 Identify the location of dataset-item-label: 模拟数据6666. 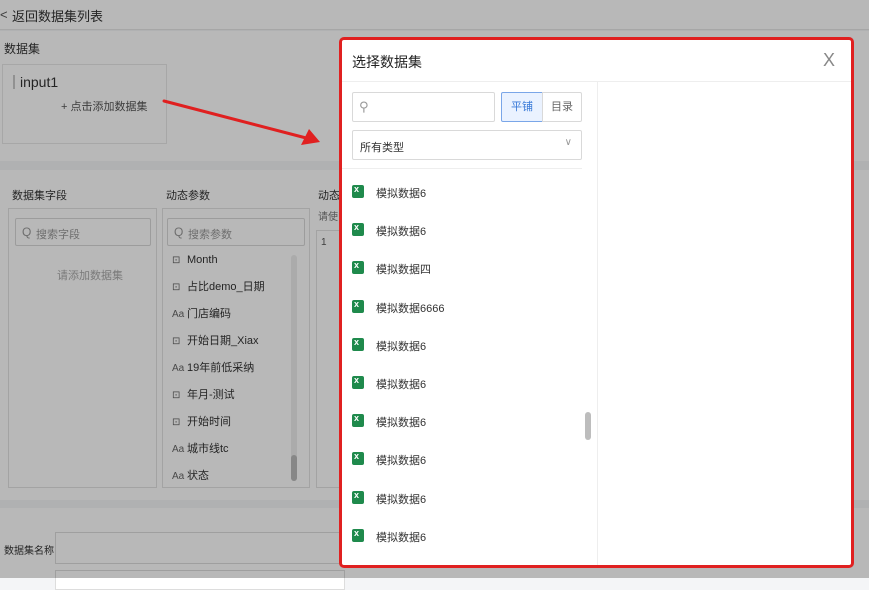
(410, 308).